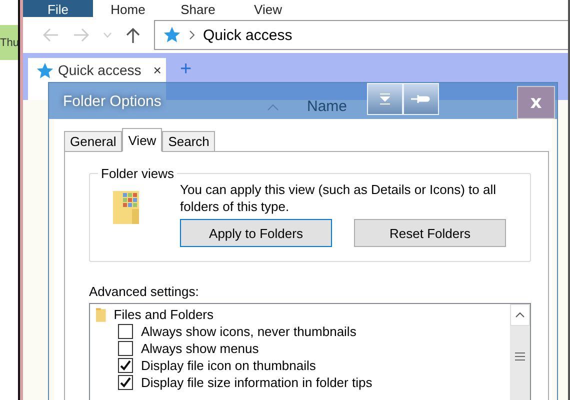 Image resolution: width=570 pixels, height=400 pixels. I want to click on chevron-icon, so click(192, 35).